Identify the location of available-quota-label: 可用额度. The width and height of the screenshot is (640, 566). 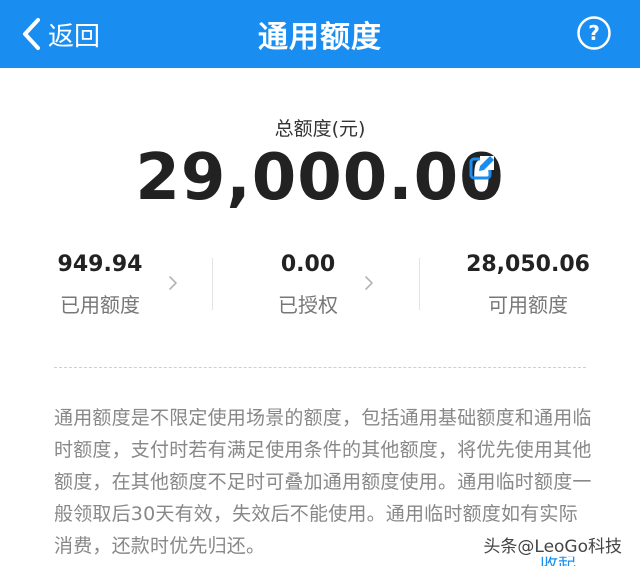
(528, 305).